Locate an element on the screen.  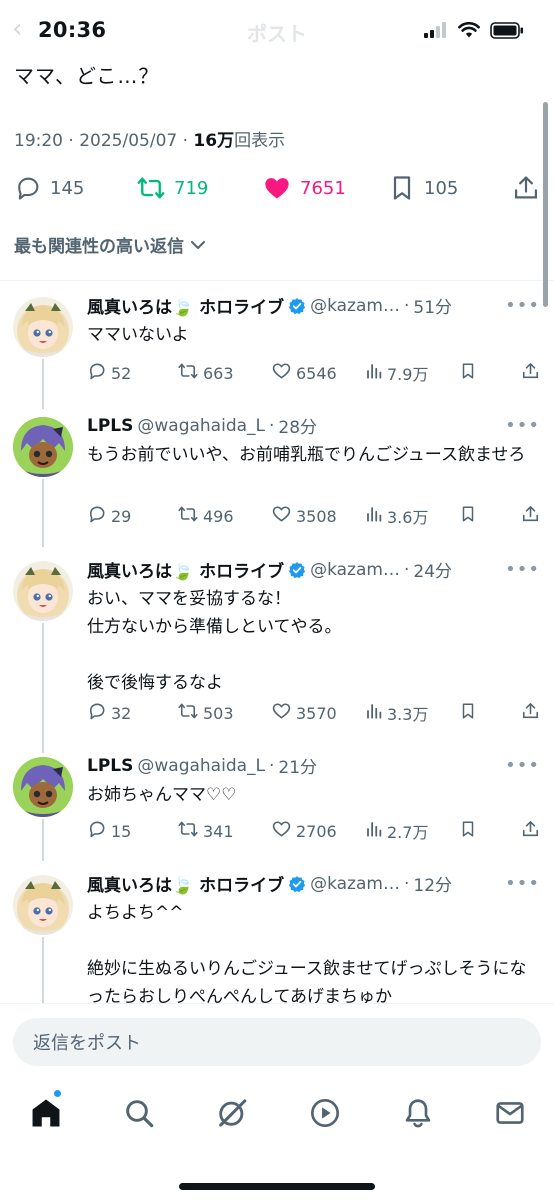
reply-reply-button: 29 is located at coordinates (109, 516).